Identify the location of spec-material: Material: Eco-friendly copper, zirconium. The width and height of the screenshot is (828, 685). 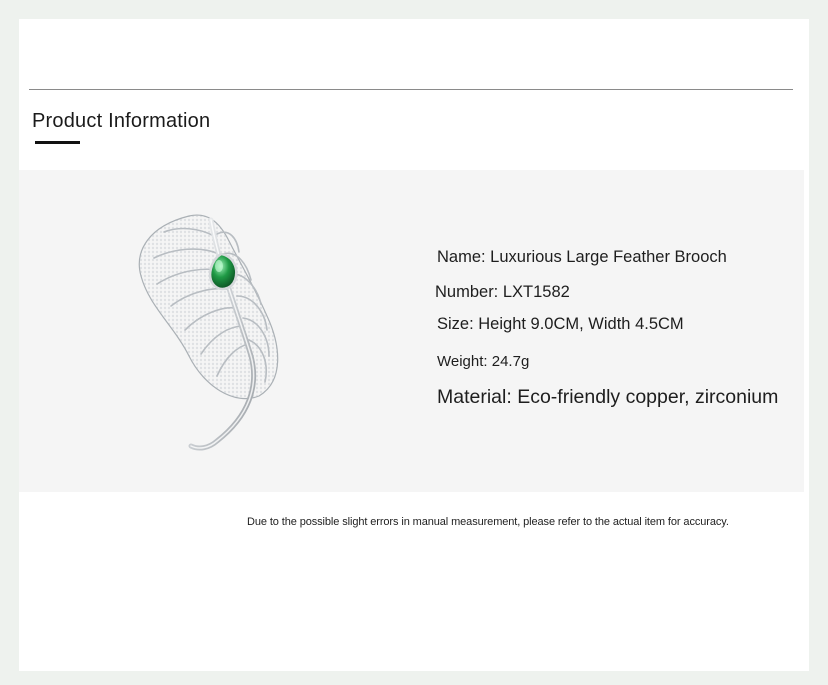
(608, 397).